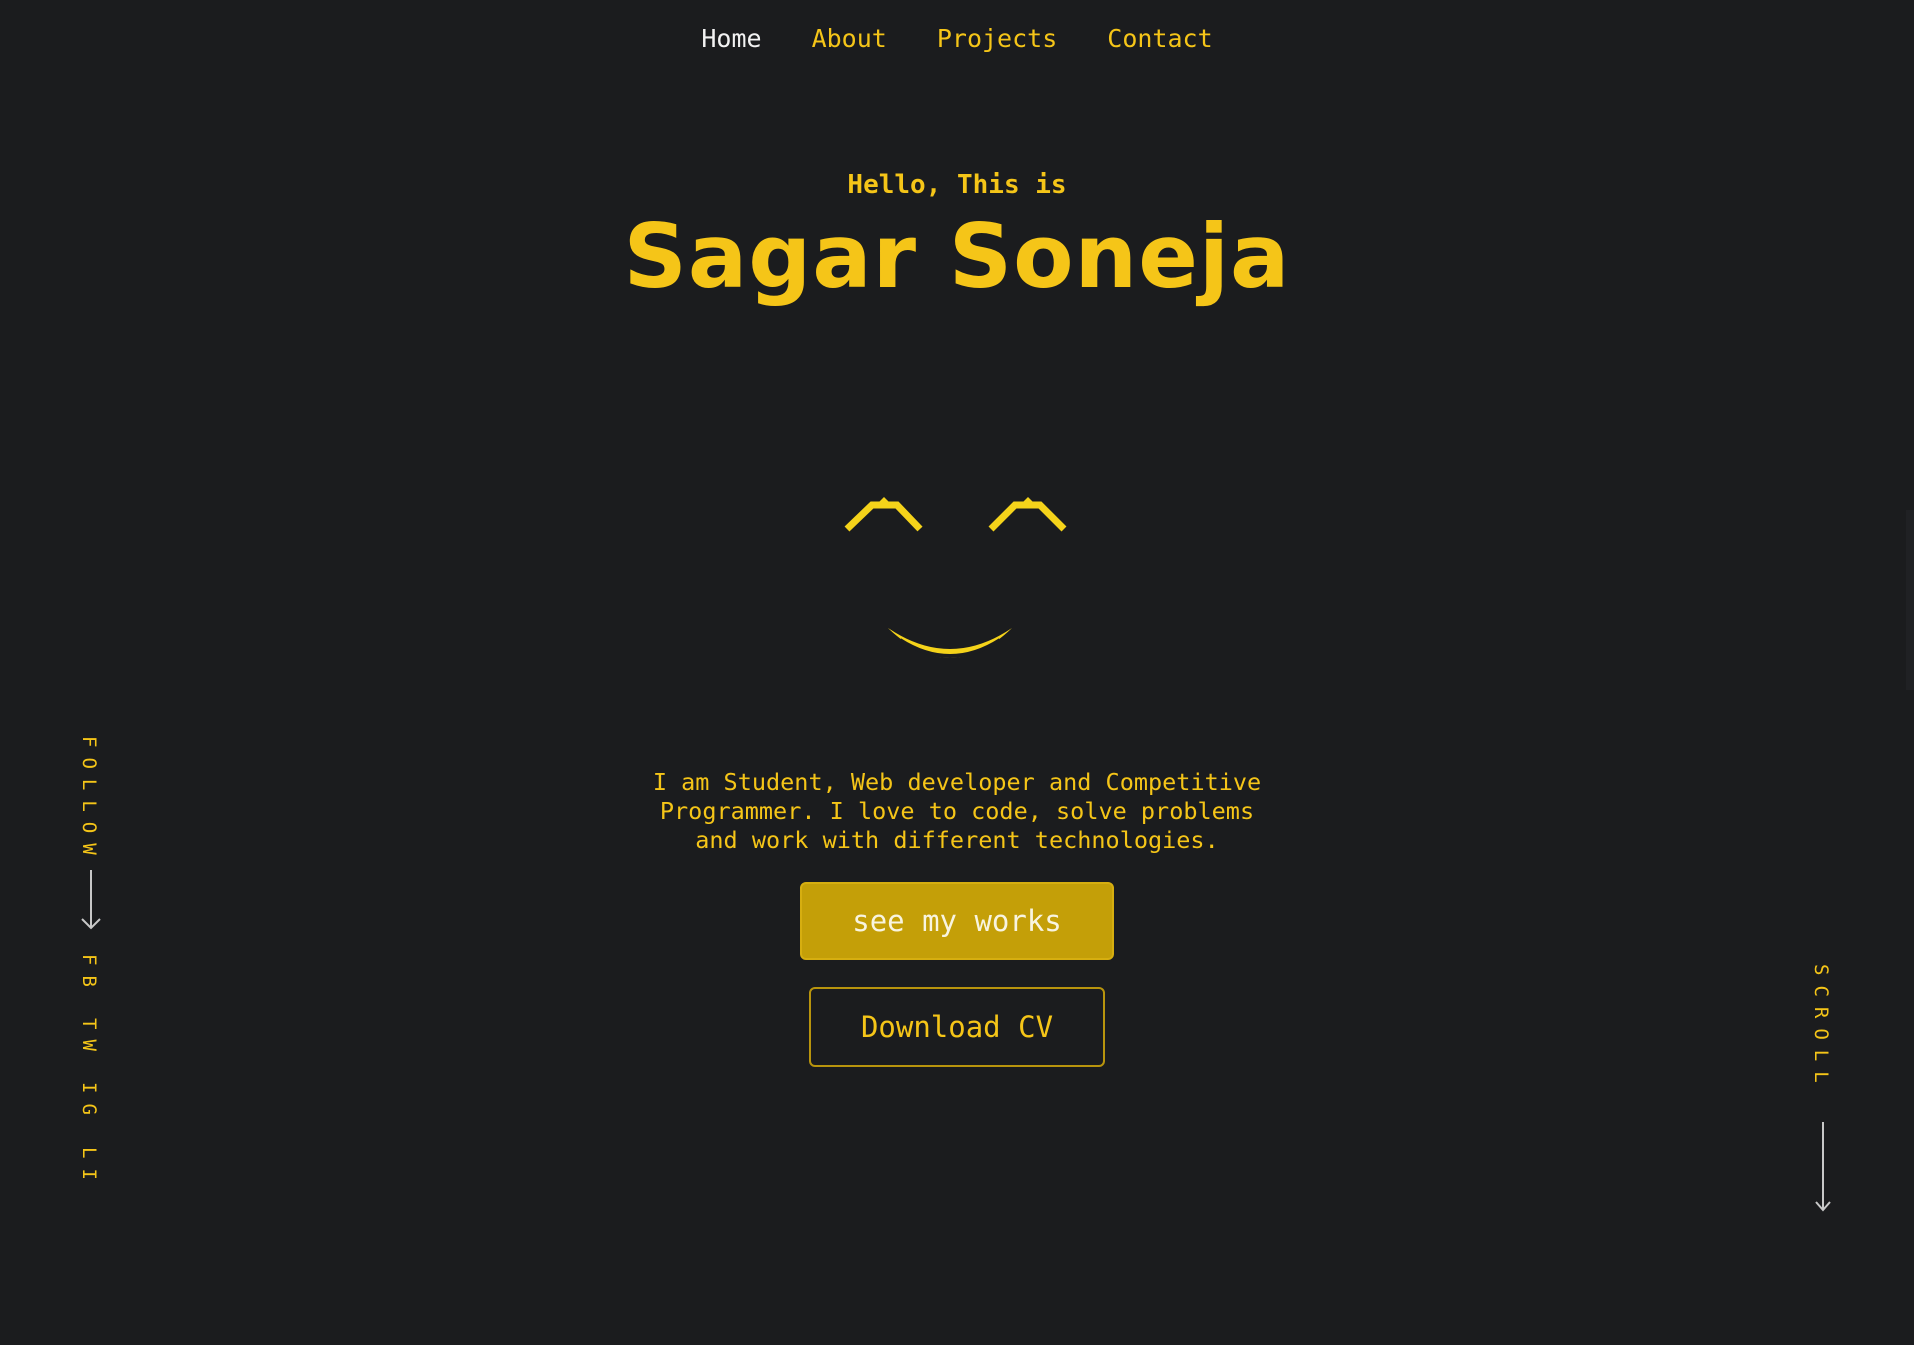 Image resolution: width=1914 pixels, height=1345 pixels. Describe the element at coordinates (1821, 1028) in the screenshot. I see `scroll-label: SCROLL` at that location.